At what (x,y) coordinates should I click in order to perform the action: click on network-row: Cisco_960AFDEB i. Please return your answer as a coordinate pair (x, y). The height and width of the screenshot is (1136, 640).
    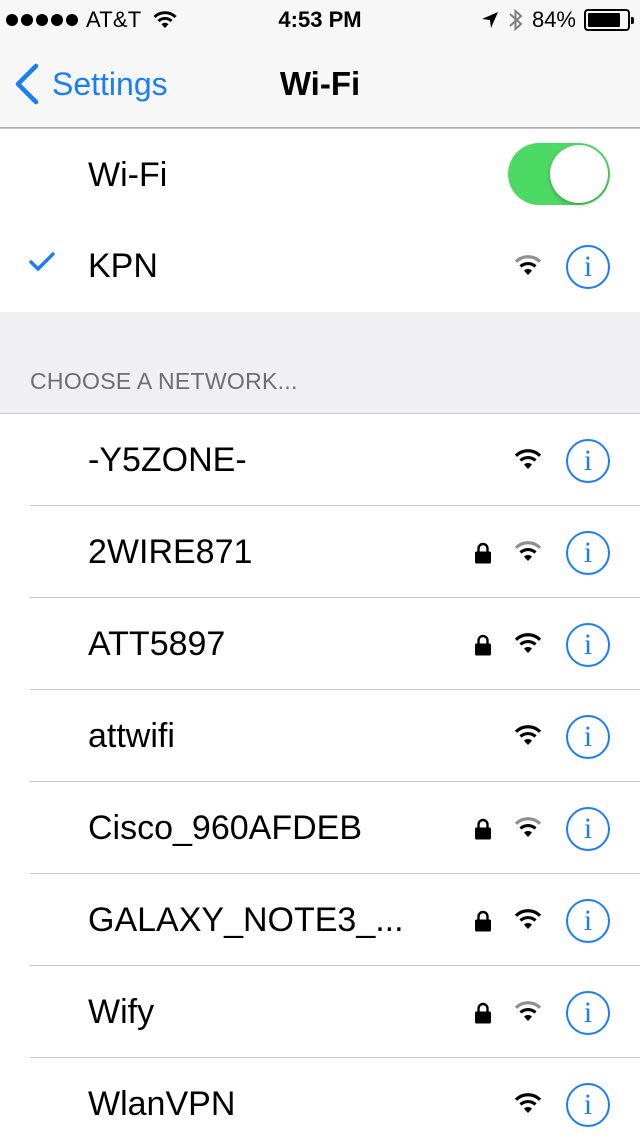
    Looking at the image, I should click on (320, 828).